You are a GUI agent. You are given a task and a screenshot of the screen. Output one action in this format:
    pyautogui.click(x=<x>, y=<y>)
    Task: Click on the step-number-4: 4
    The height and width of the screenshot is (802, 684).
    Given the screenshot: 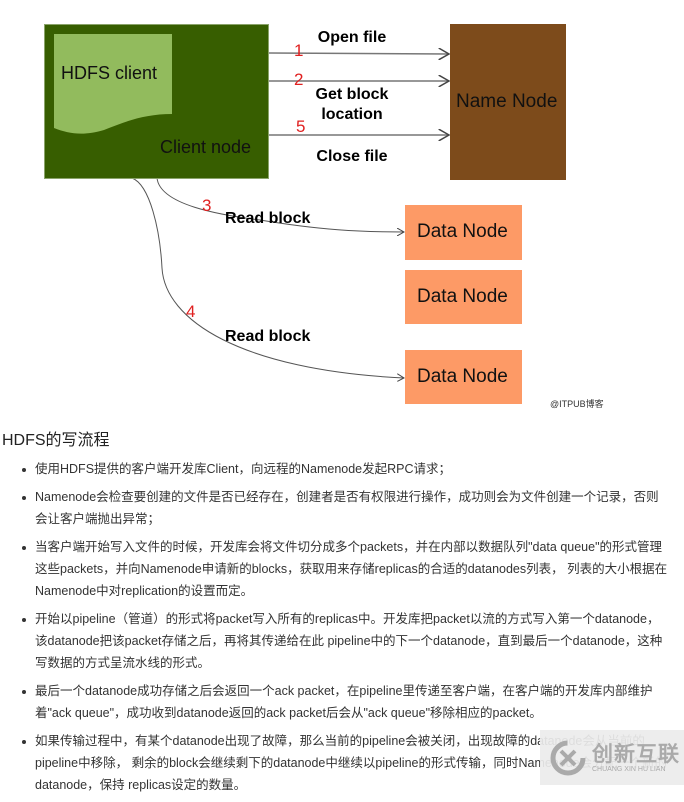 What is the action you would take?
    pyautogui.click(x=191, y=311)
    